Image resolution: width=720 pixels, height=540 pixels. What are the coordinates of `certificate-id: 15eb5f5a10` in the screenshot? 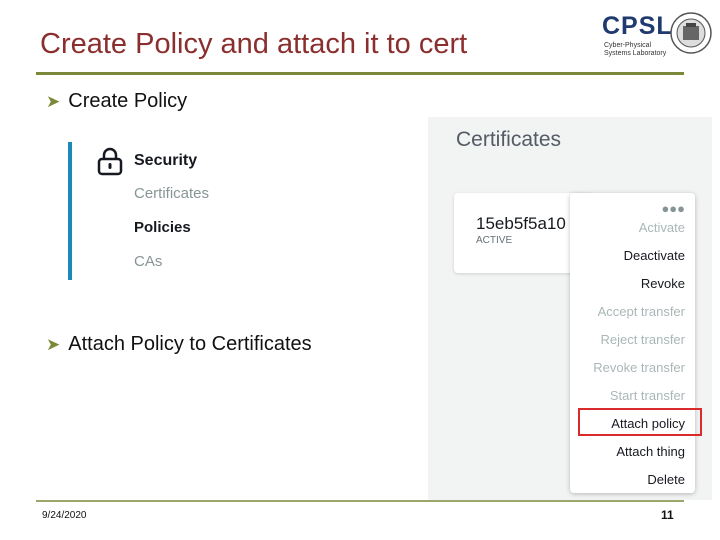 It's located at (521, 223).